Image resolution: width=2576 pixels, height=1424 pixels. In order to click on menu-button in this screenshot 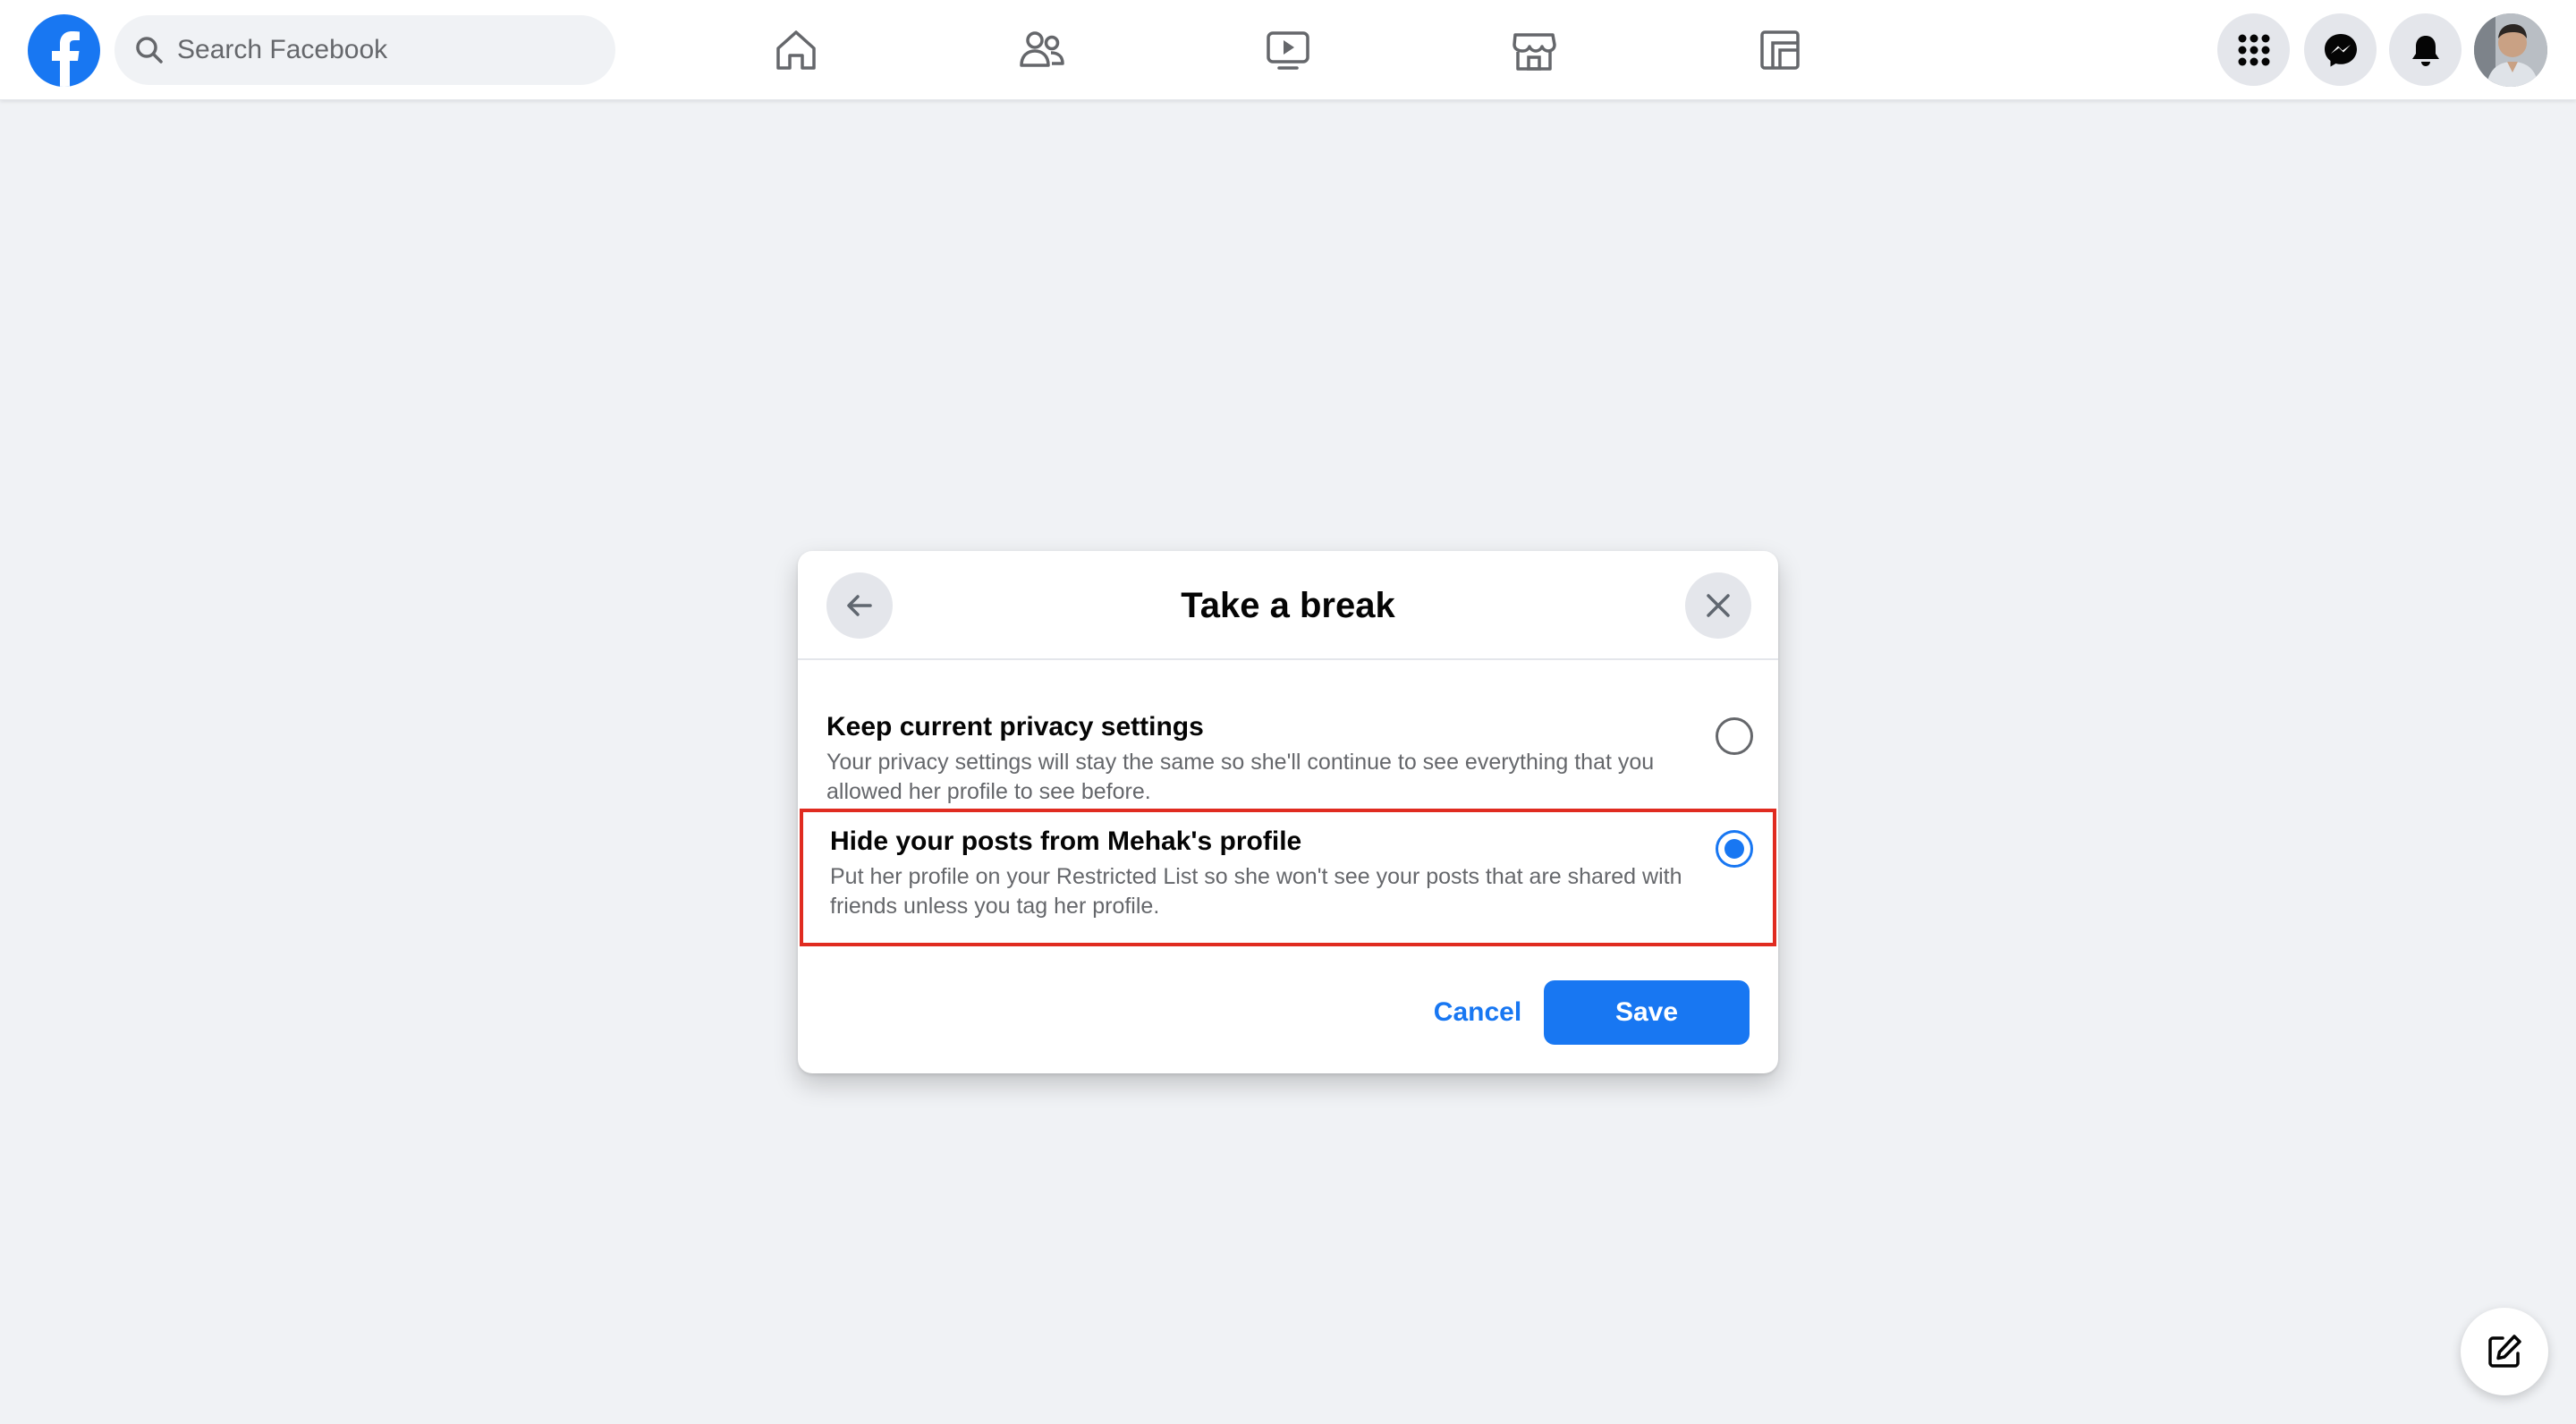, I will do `click(2253, 49)`.